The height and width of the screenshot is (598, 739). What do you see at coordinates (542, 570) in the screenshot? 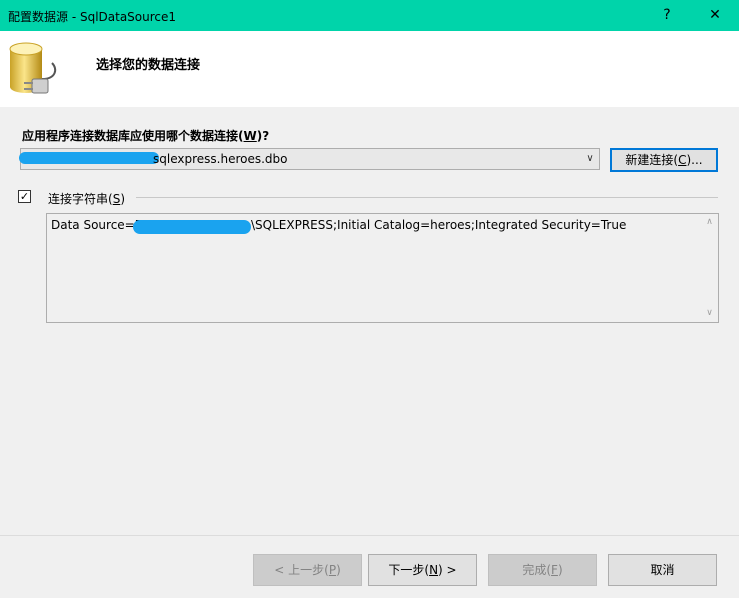
I see `finish-button: 完成(F)` at bounding box center [542, 570].